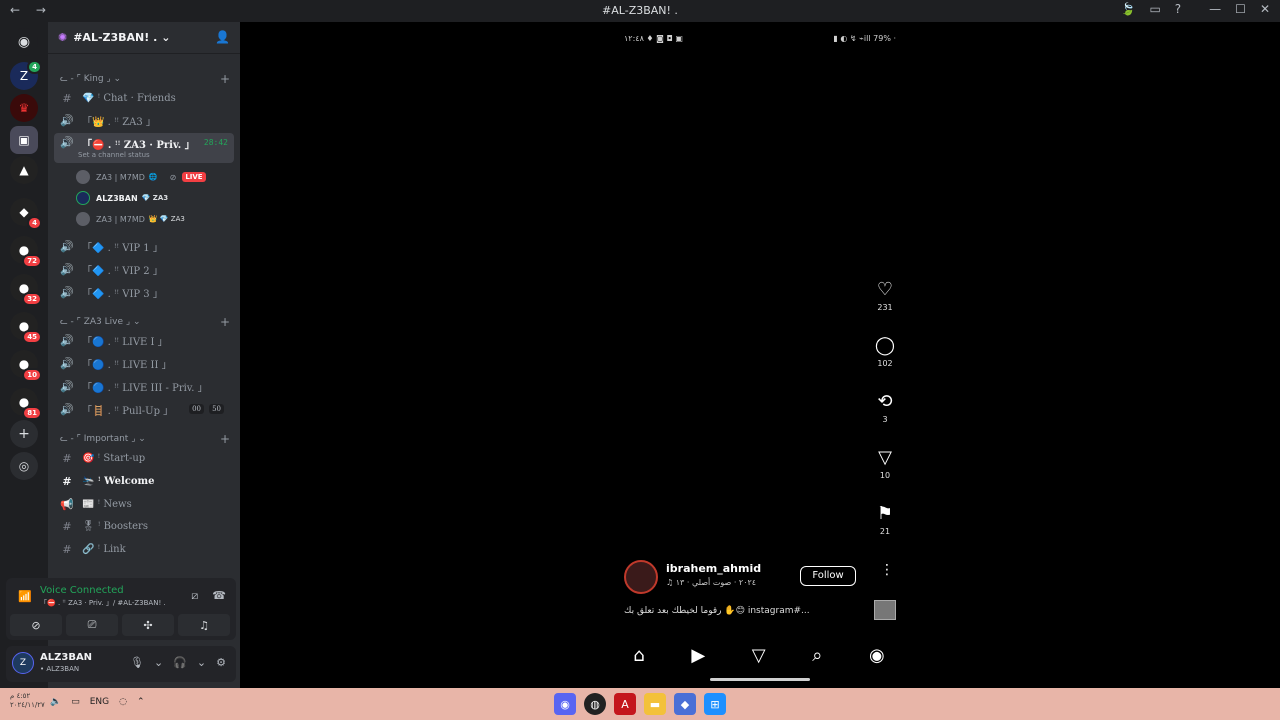  What do you see at coordinates (26, 252) in the screenshot?
I see `server-folder-3: ● 72` at bounding box center [26, 252].